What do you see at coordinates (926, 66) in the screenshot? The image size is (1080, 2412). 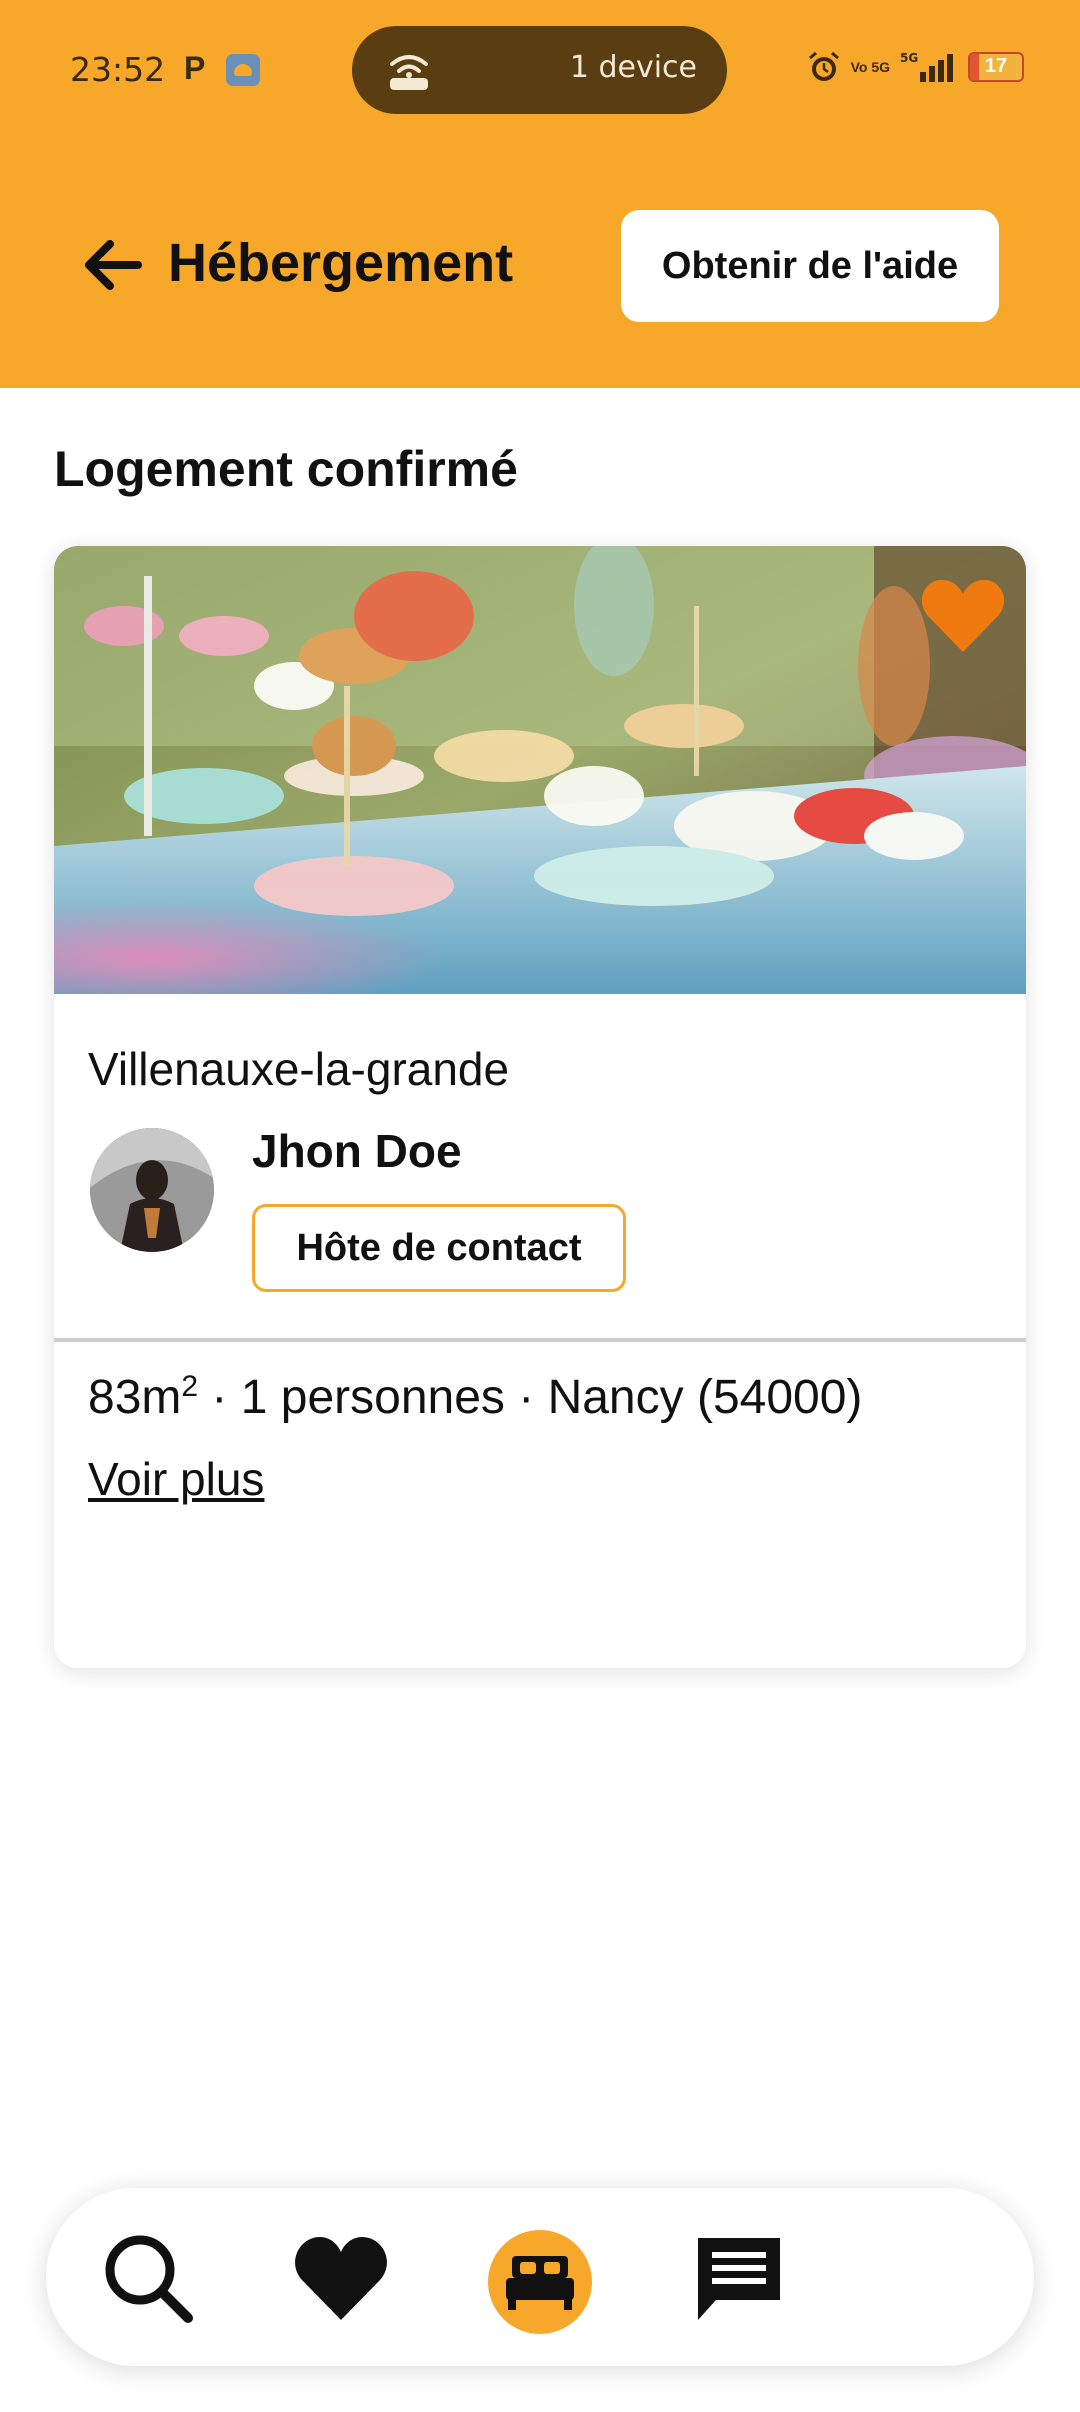 I see `signal-5g-icon: 5G` at bounding box center [926, 66].